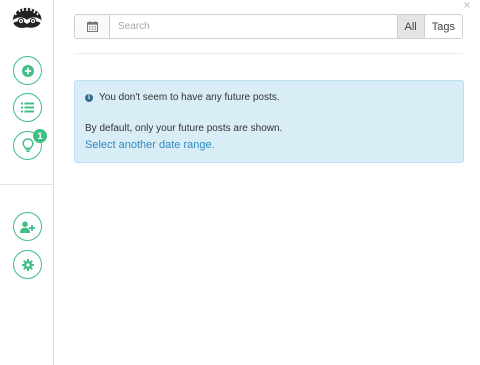 This screenshot has width=480, height=365. What do you see at coordinates (27, 145) in the screenshot?
I see `lightbulb-icon` at bounding box center [27, 145].